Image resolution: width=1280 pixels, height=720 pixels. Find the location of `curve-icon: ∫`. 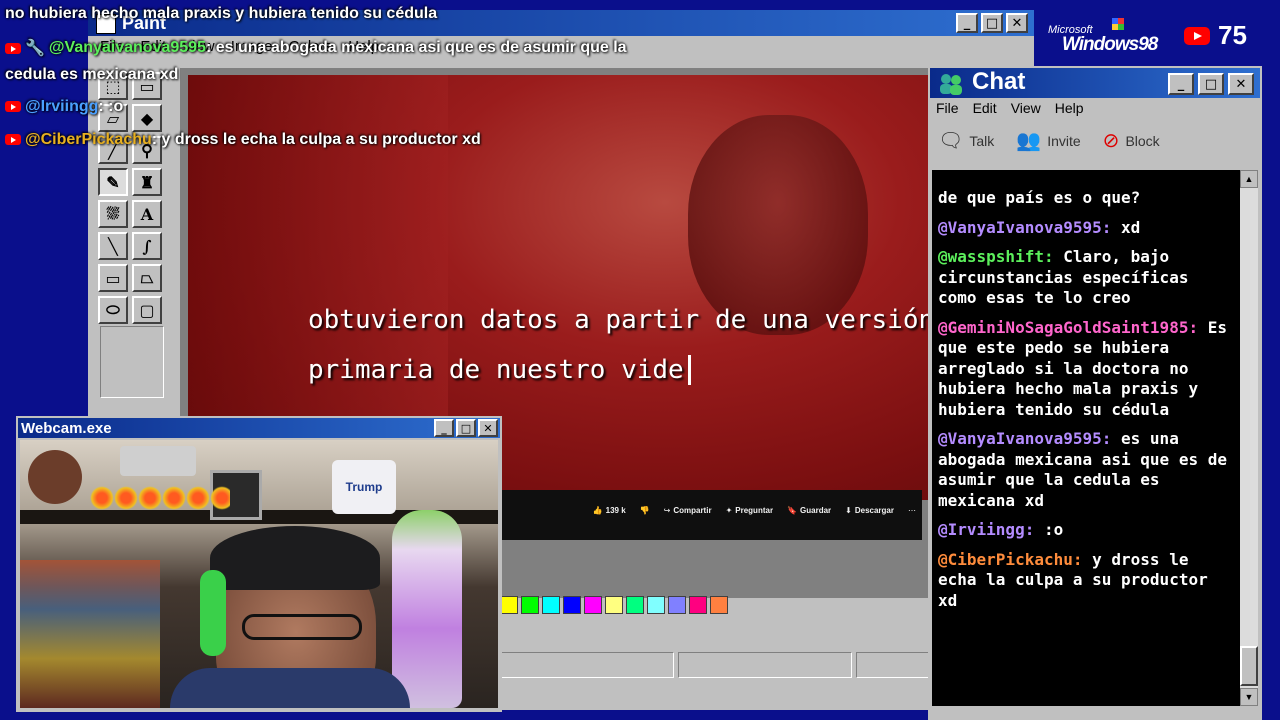

curve-icon: ∫ is located at coordinates (147, 246).